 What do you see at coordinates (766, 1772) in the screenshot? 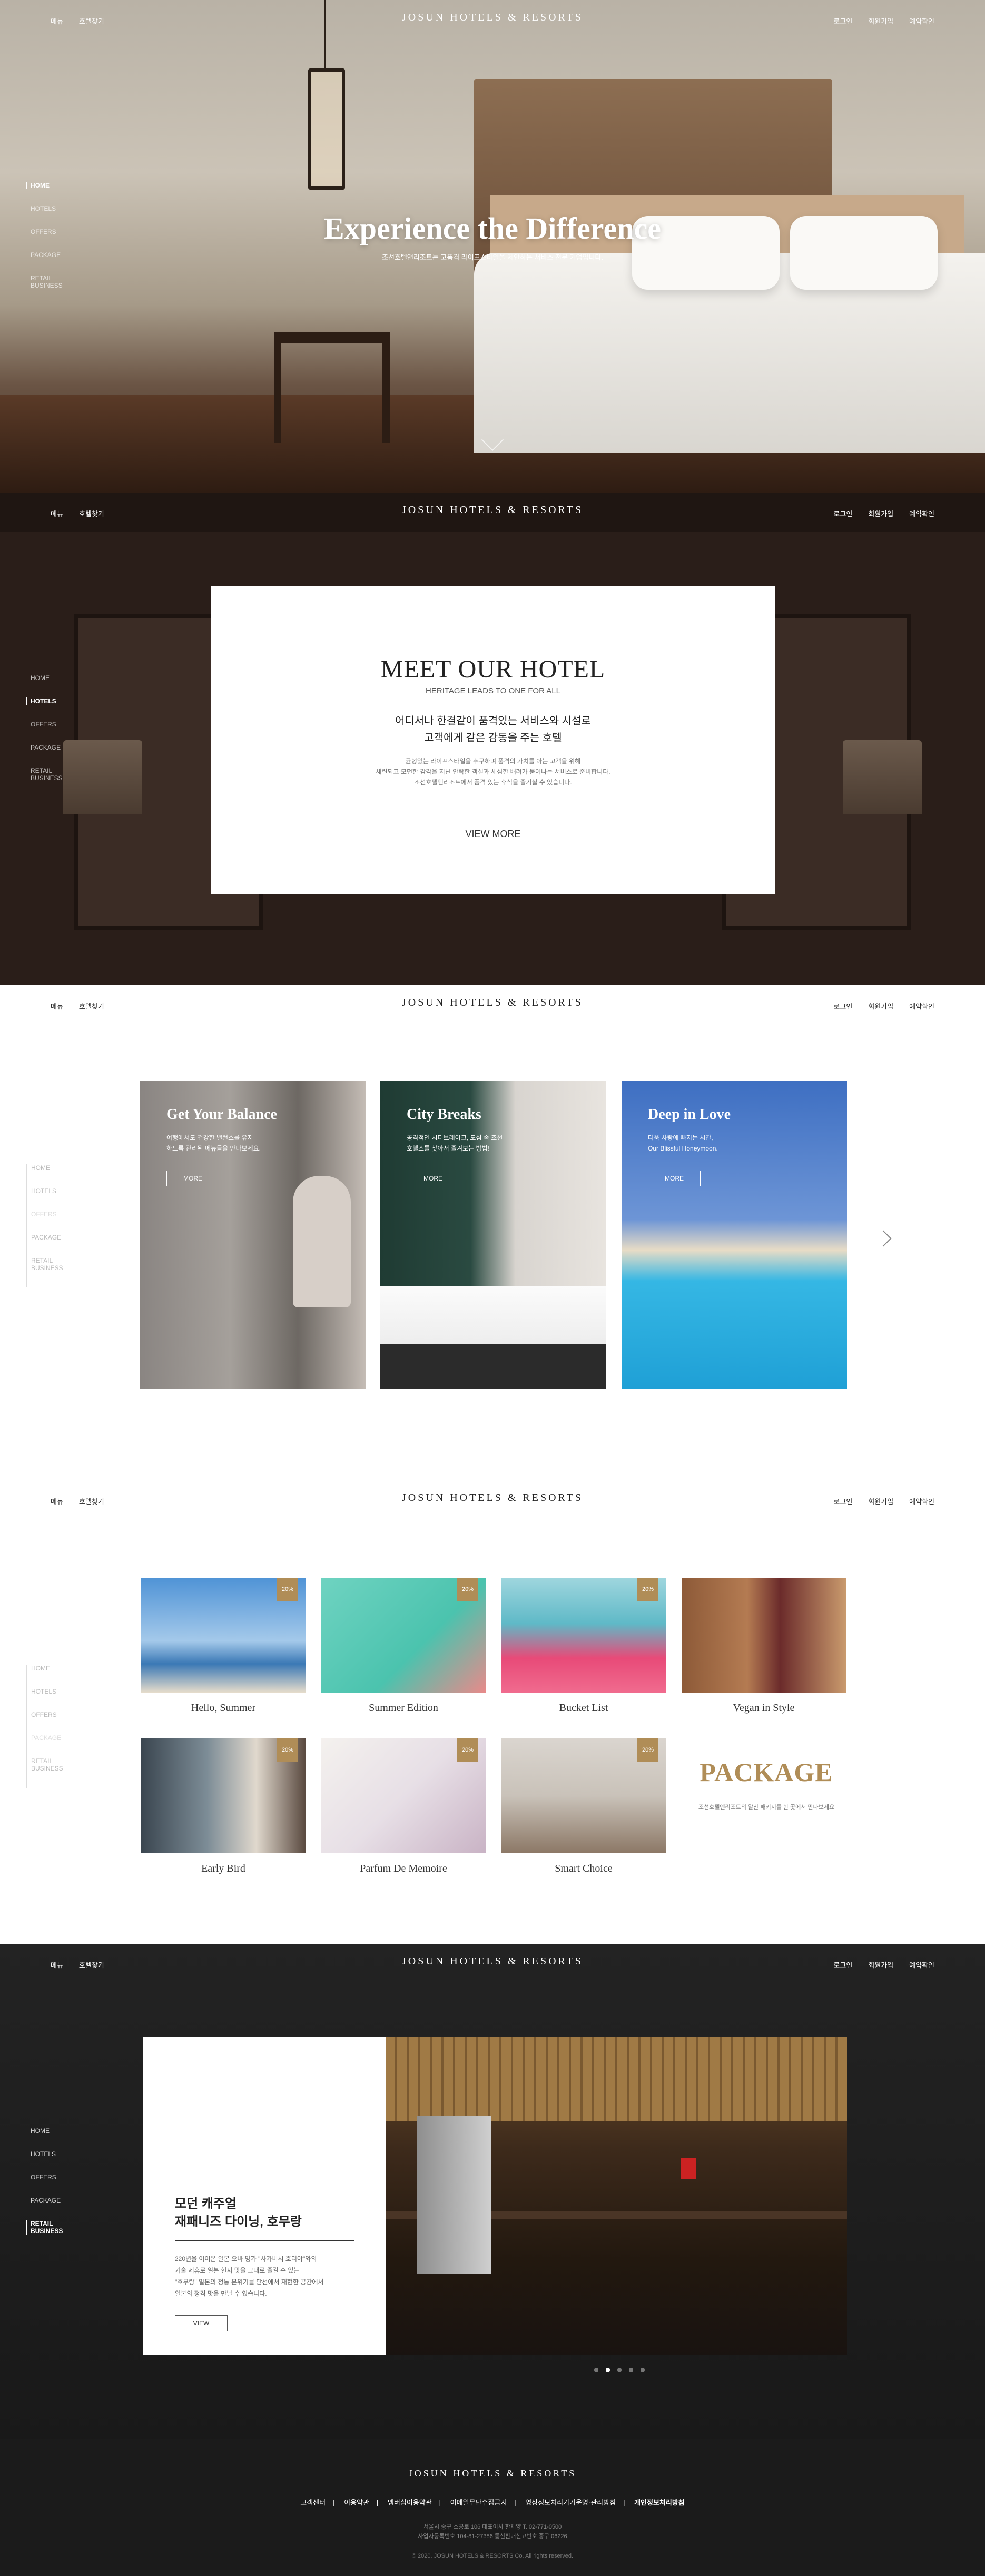
I see `package-heading: PACKAGE` at bounding box center [766, 1772].